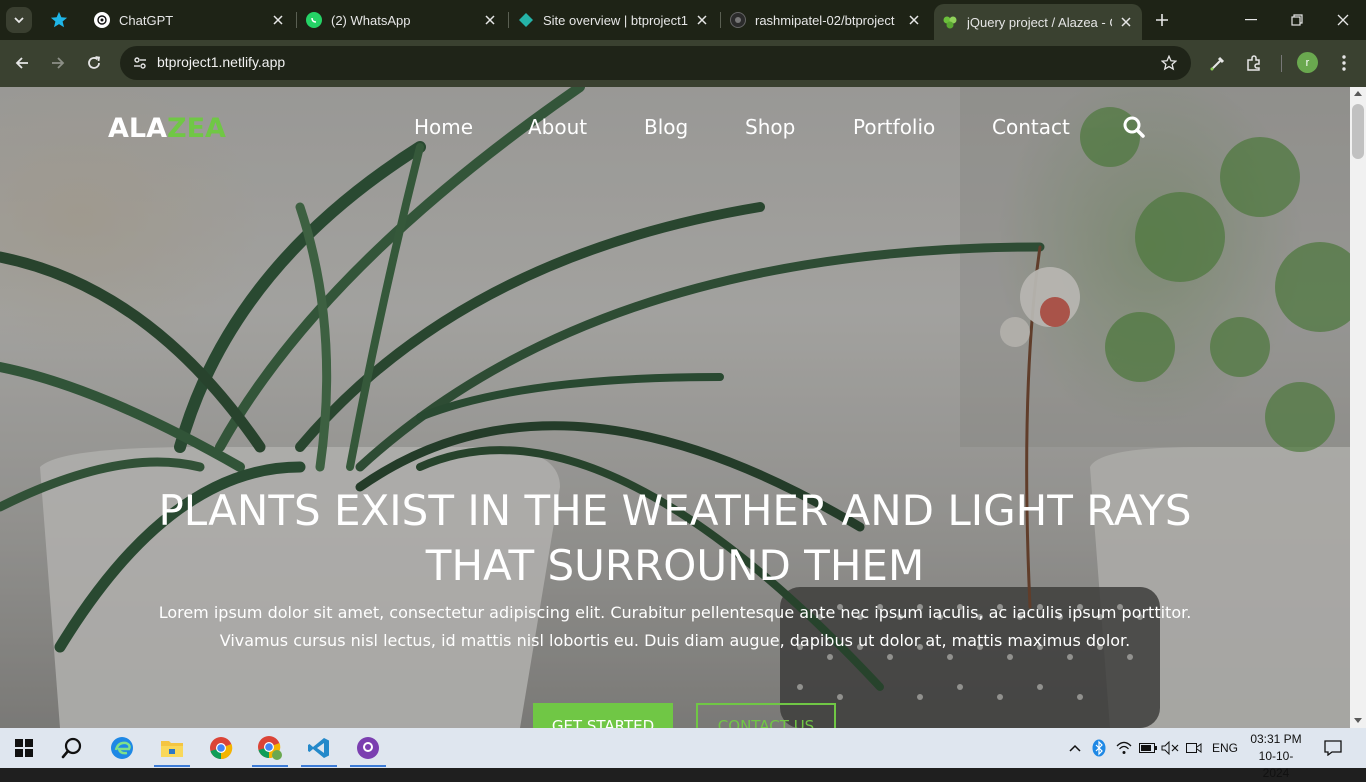  What do you see at coordinates (196, 128) in the screenshot?
I see `logo-text-part2: ZEA` at bounding box center [196, 128].